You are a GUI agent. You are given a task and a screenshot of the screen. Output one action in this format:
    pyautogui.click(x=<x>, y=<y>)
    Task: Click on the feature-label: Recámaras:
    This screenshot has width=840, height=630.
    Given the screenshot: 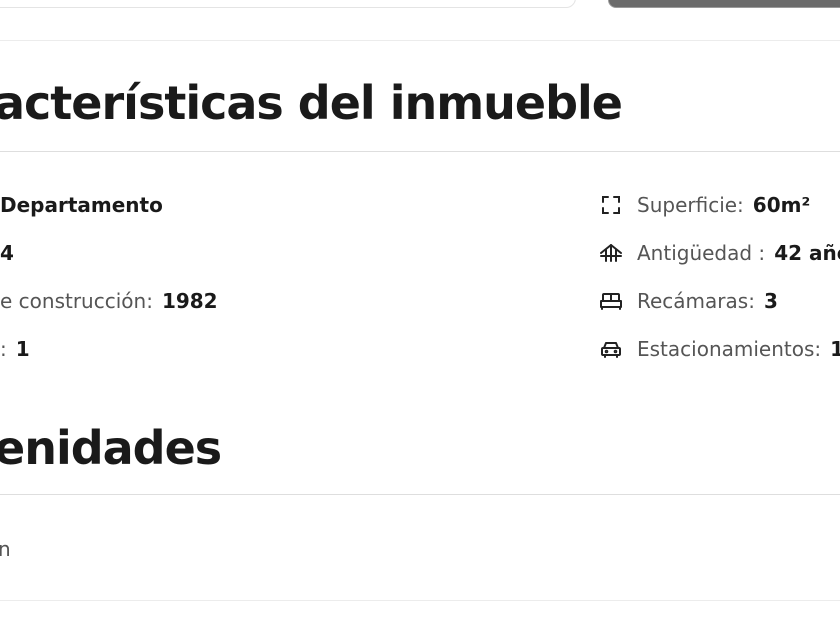 What is the action you would take?
    pyautogui.click(x=696, y=301)
    